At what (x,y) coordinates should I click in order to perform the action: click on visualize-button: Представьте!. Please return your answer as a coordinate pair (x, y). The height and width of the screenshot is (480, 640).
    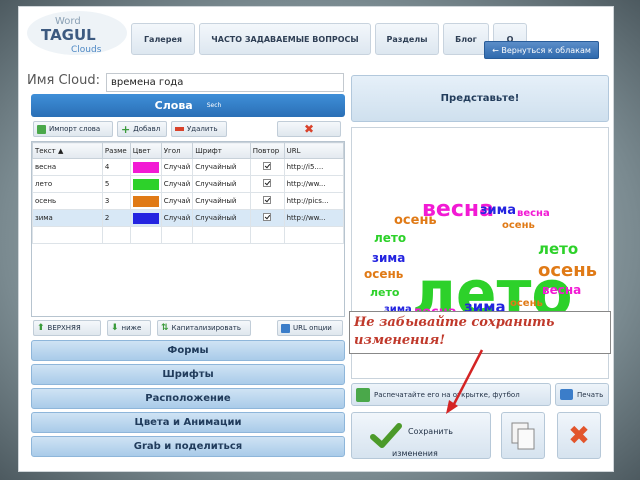
    Looking at the image, I should click on (480, 98).